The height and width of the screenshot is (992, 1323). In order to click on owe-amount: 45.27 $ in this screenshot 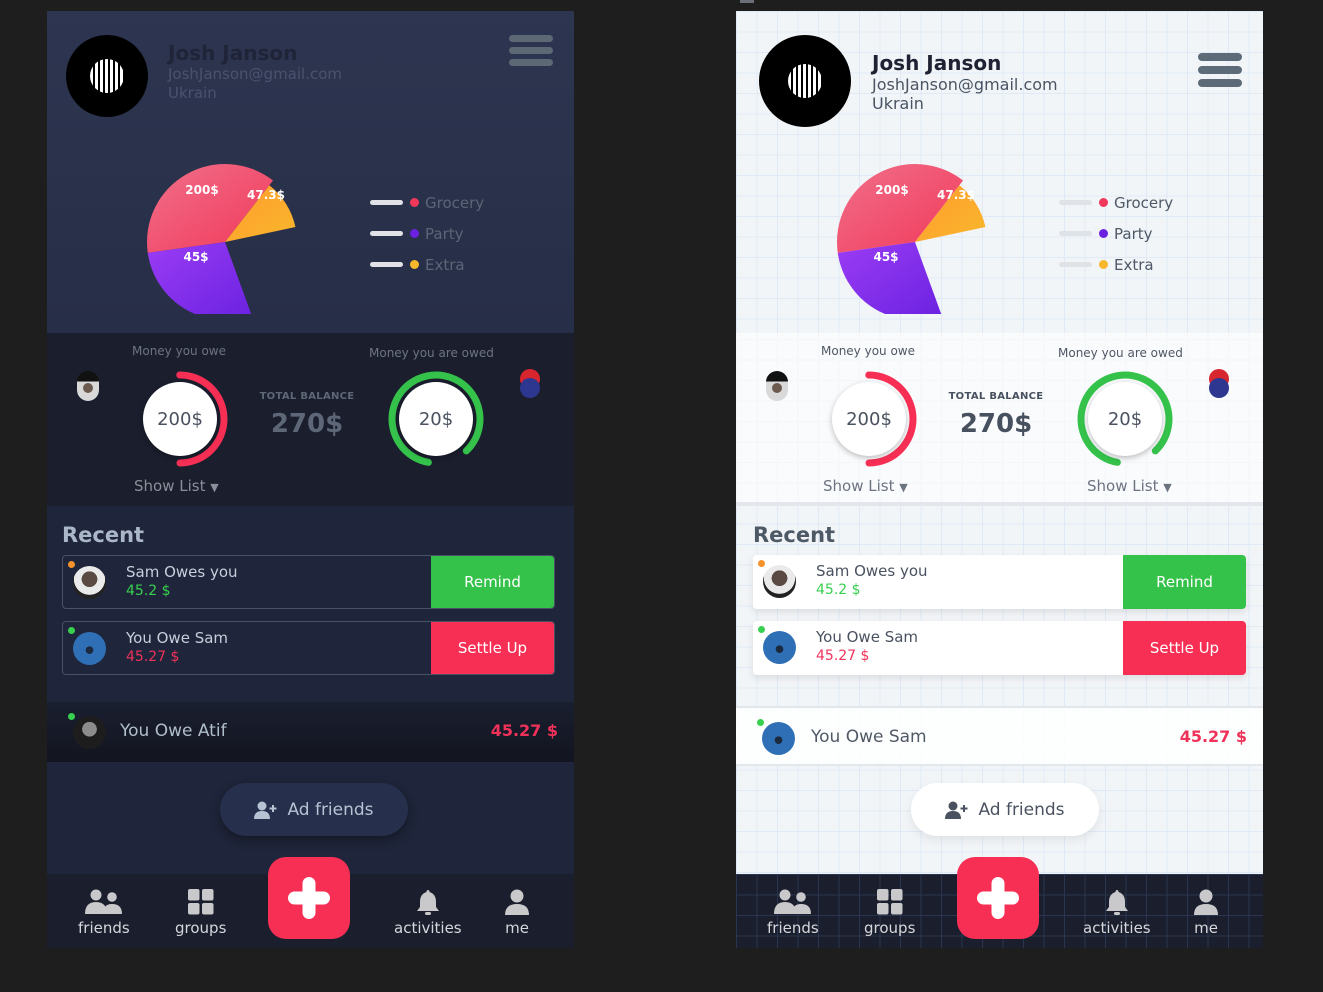, I will do `click(1213, 736)`.